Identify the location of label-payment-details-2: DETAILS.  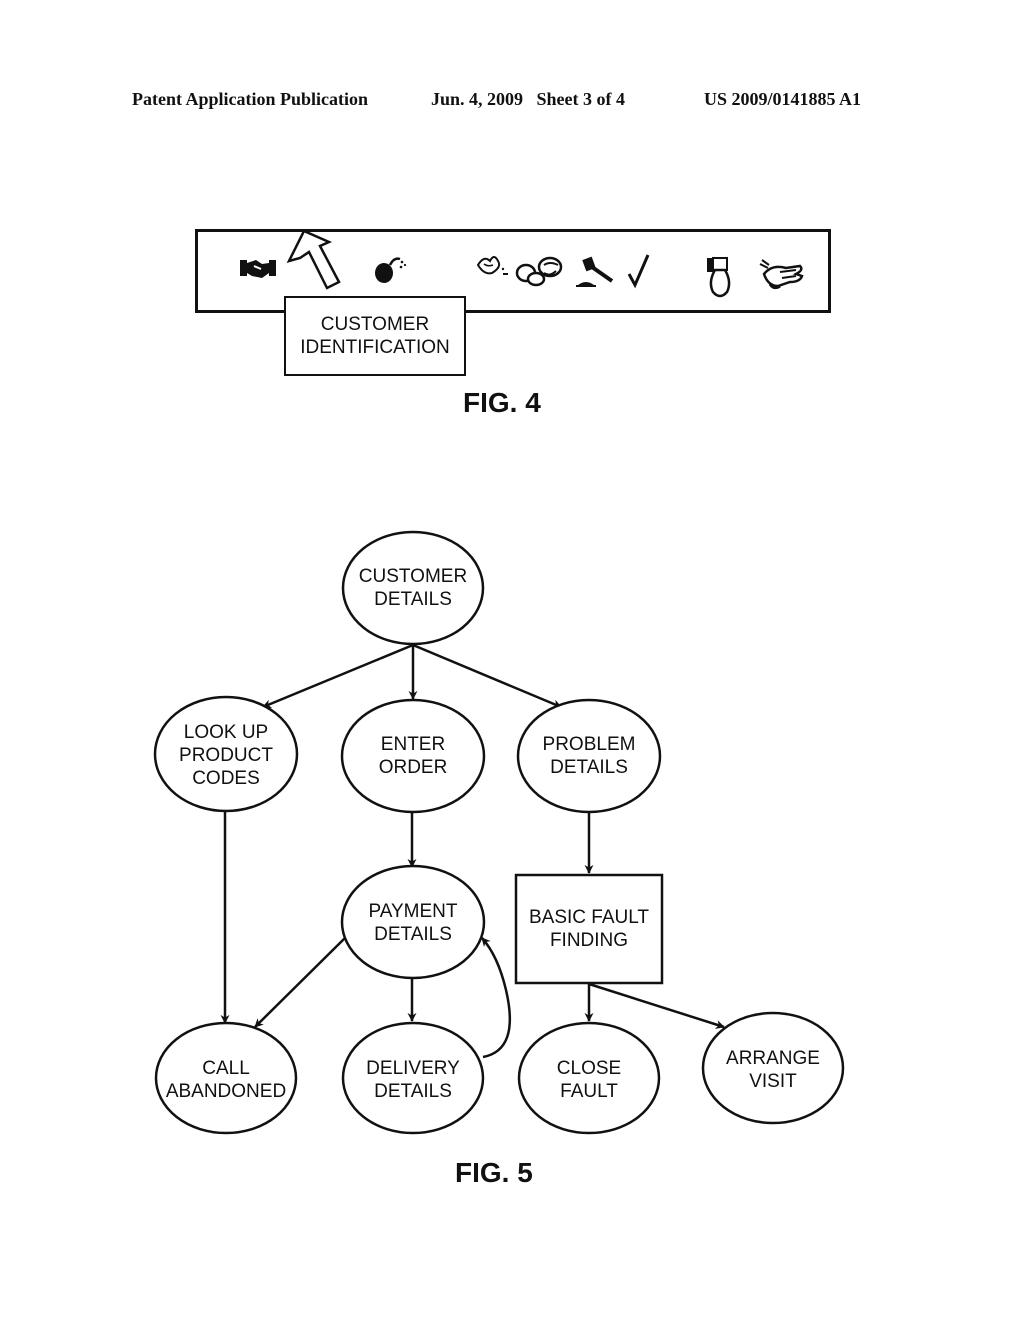
(413, 934).